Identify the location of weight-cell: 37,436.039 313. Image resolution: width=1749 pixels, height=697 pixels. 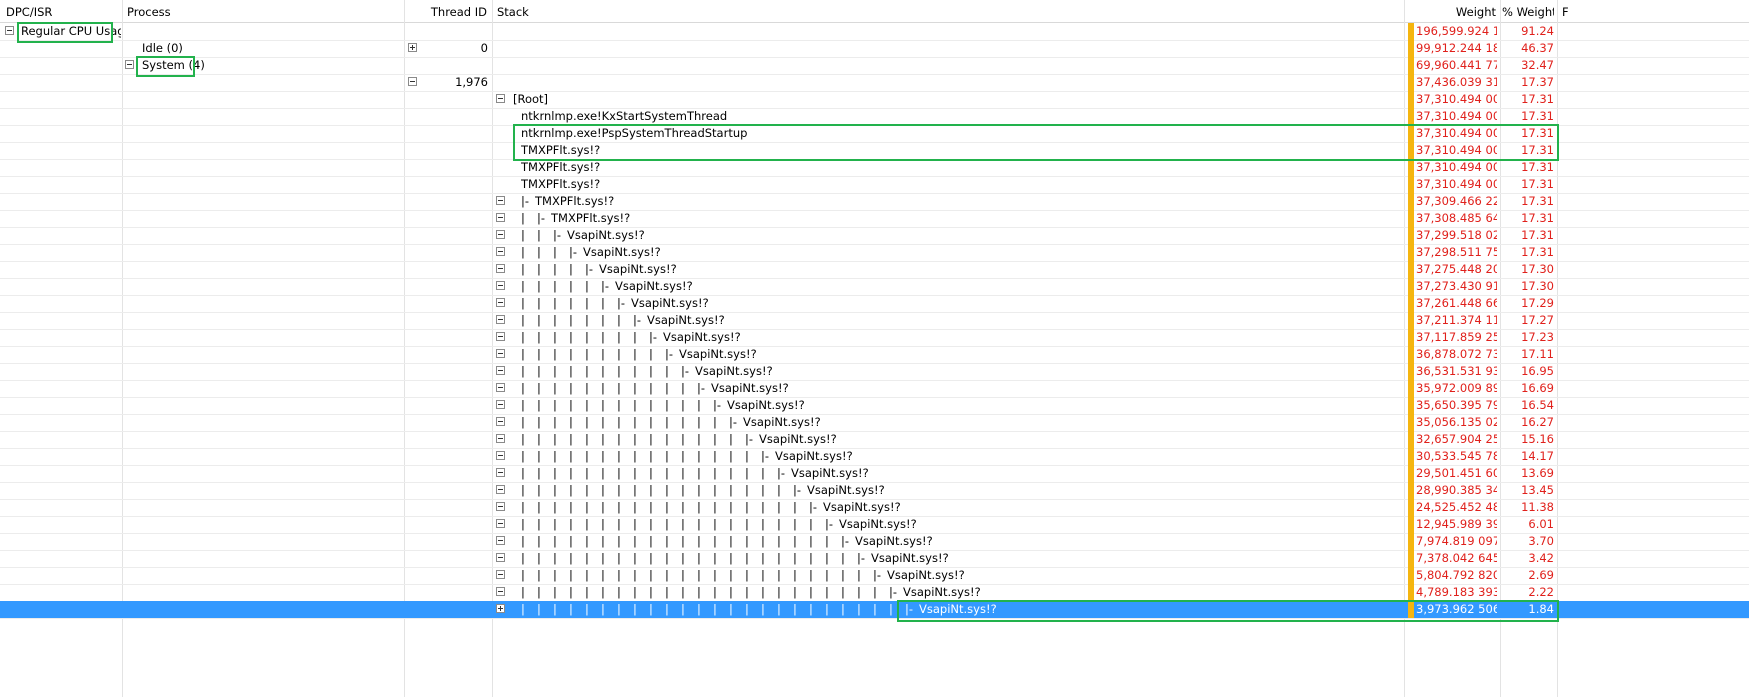
(1456, 82).